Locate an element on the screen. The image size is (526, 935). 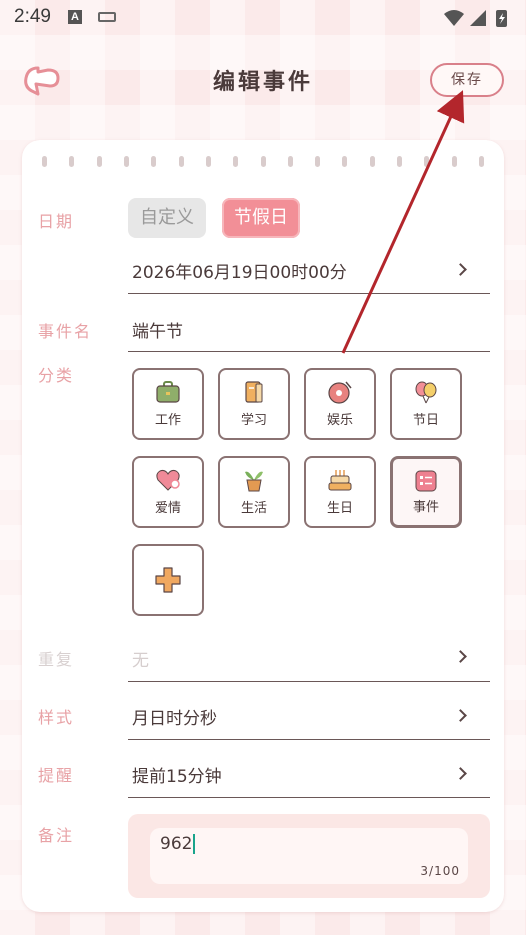
category-study: 学习 is located at coordinates (254, 404).